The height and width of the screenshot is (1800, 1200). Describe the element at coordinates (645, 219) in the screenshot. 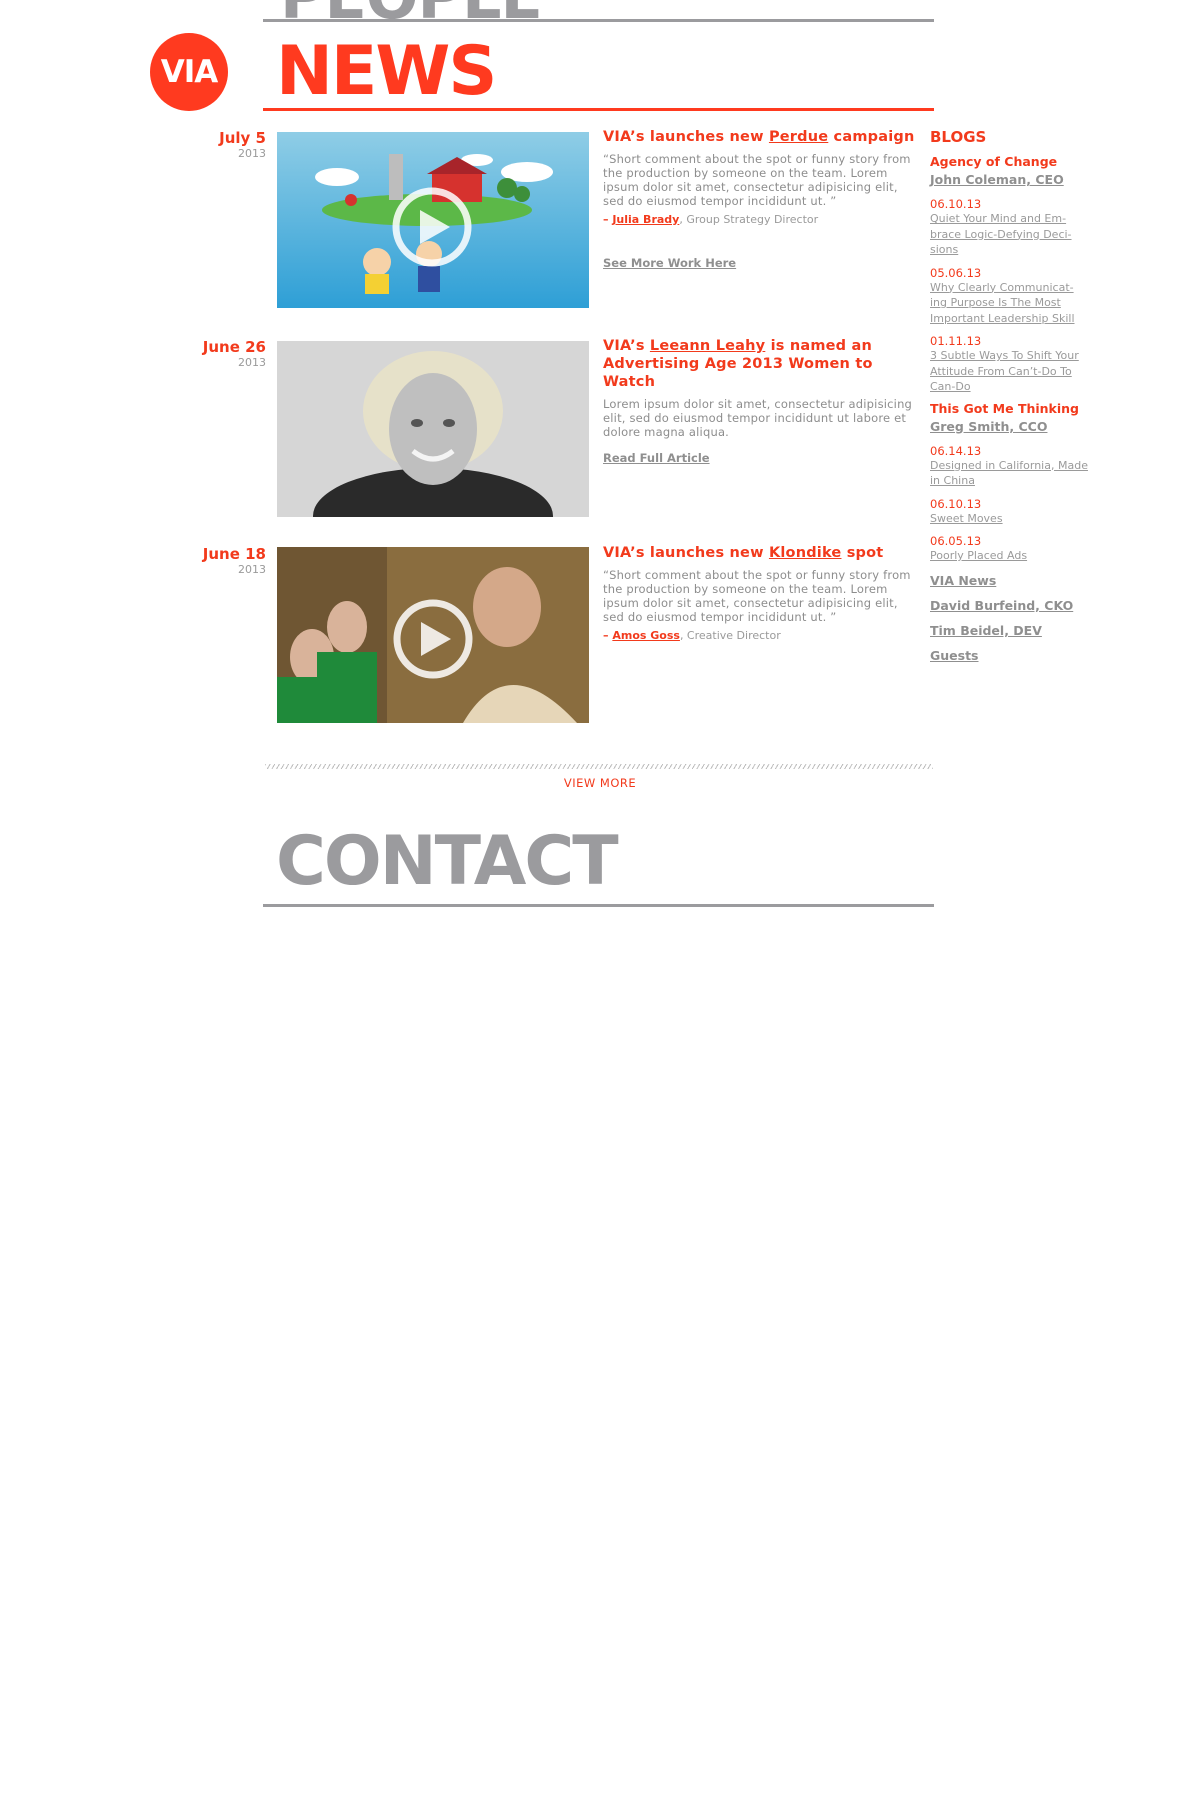

I see `attribution-name-link: Julia Brady` at that location.